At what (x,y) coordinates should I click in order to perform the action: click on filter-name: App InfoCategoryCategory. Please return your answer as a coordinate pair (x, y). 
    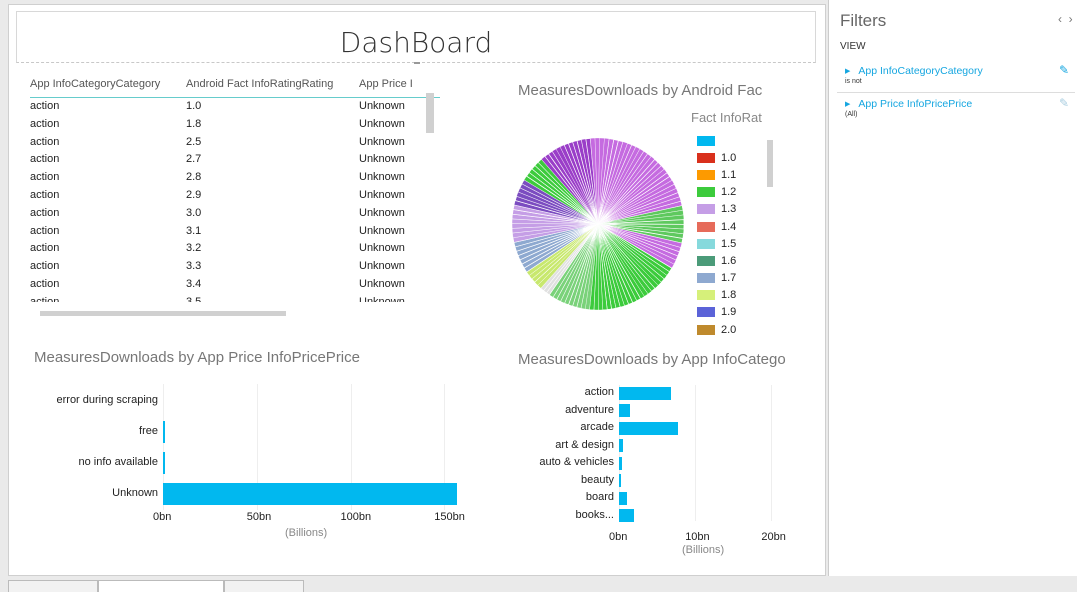
    Looking at the image, I should click on (913, 71).